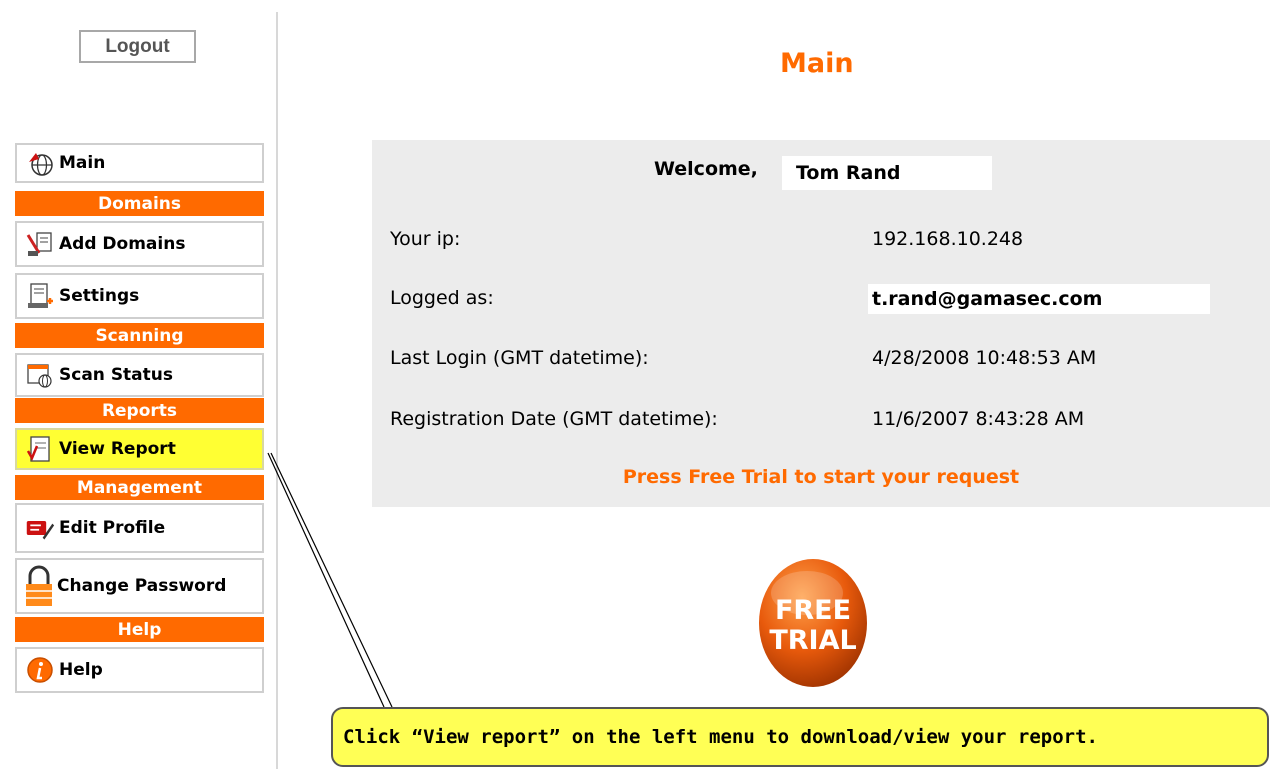 The width and height of the screenshot is (1270, 769). I want to click on sidebar-item-label: View Report, so click(117, 449).